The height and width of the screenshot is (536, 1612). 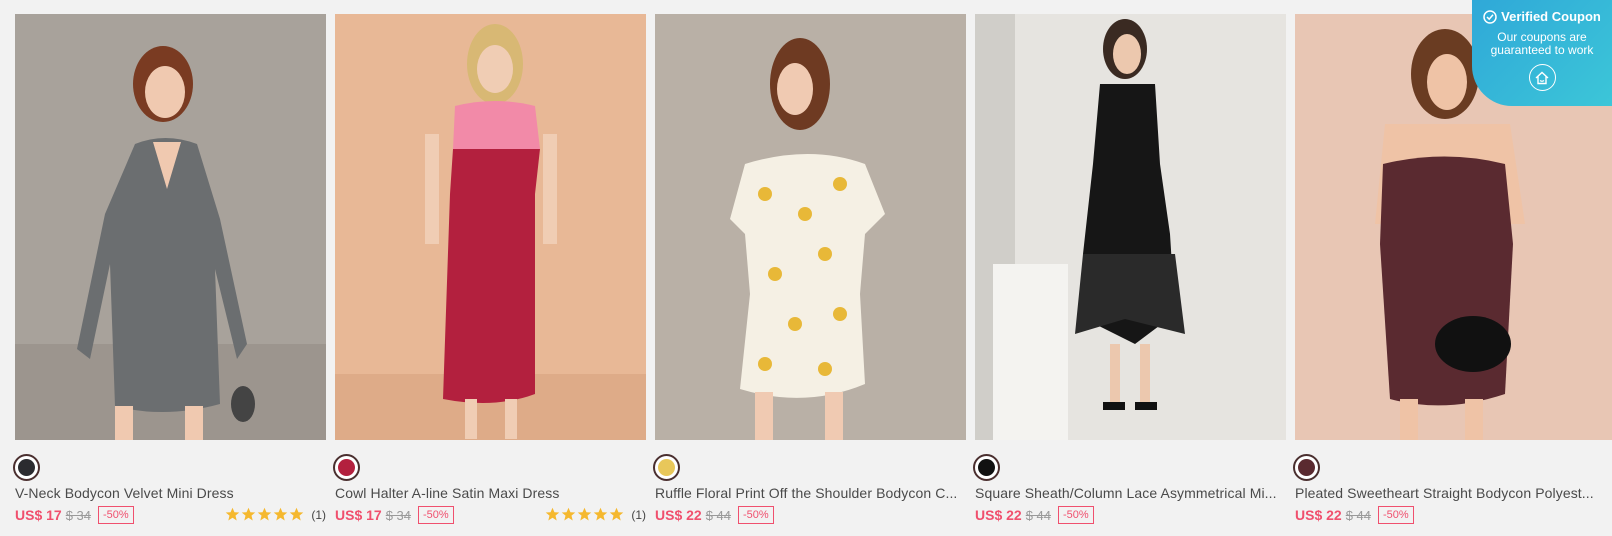 What do you see at coordinates (1542, 37) in the screenshot?
I see `coupon-subtitle-1: Our coupons are` at bounding box center [1542, 37].